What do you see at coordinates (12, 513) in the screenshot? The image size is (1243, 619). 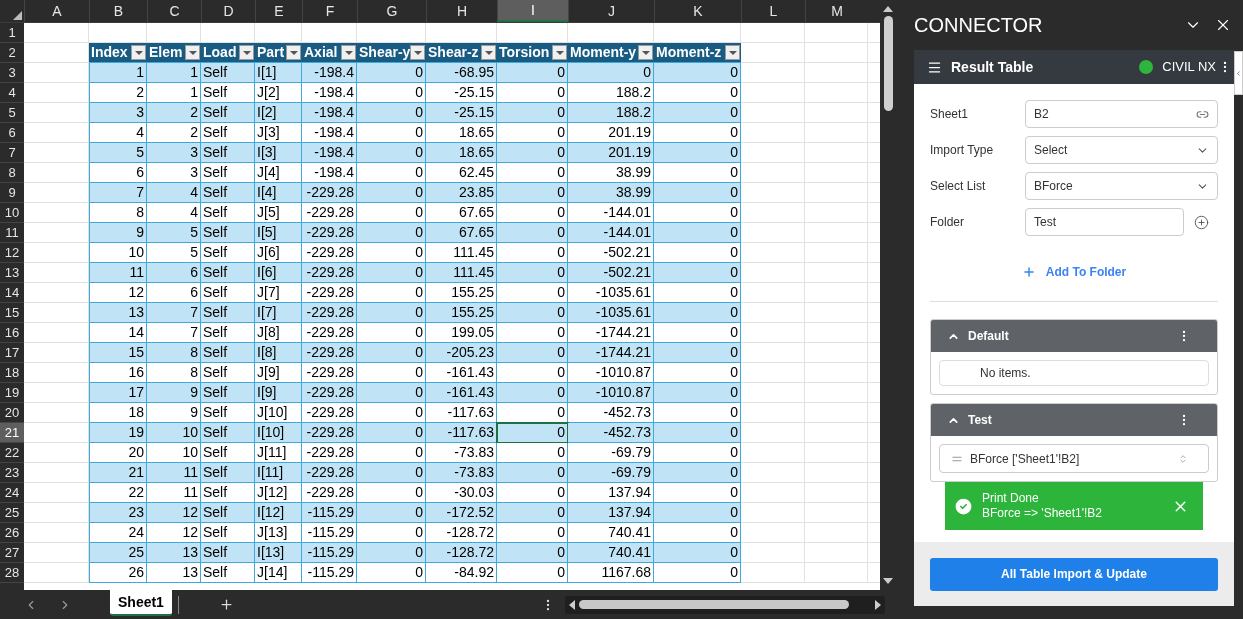 I see `row-header: 25` at bounding box center [12, 513].